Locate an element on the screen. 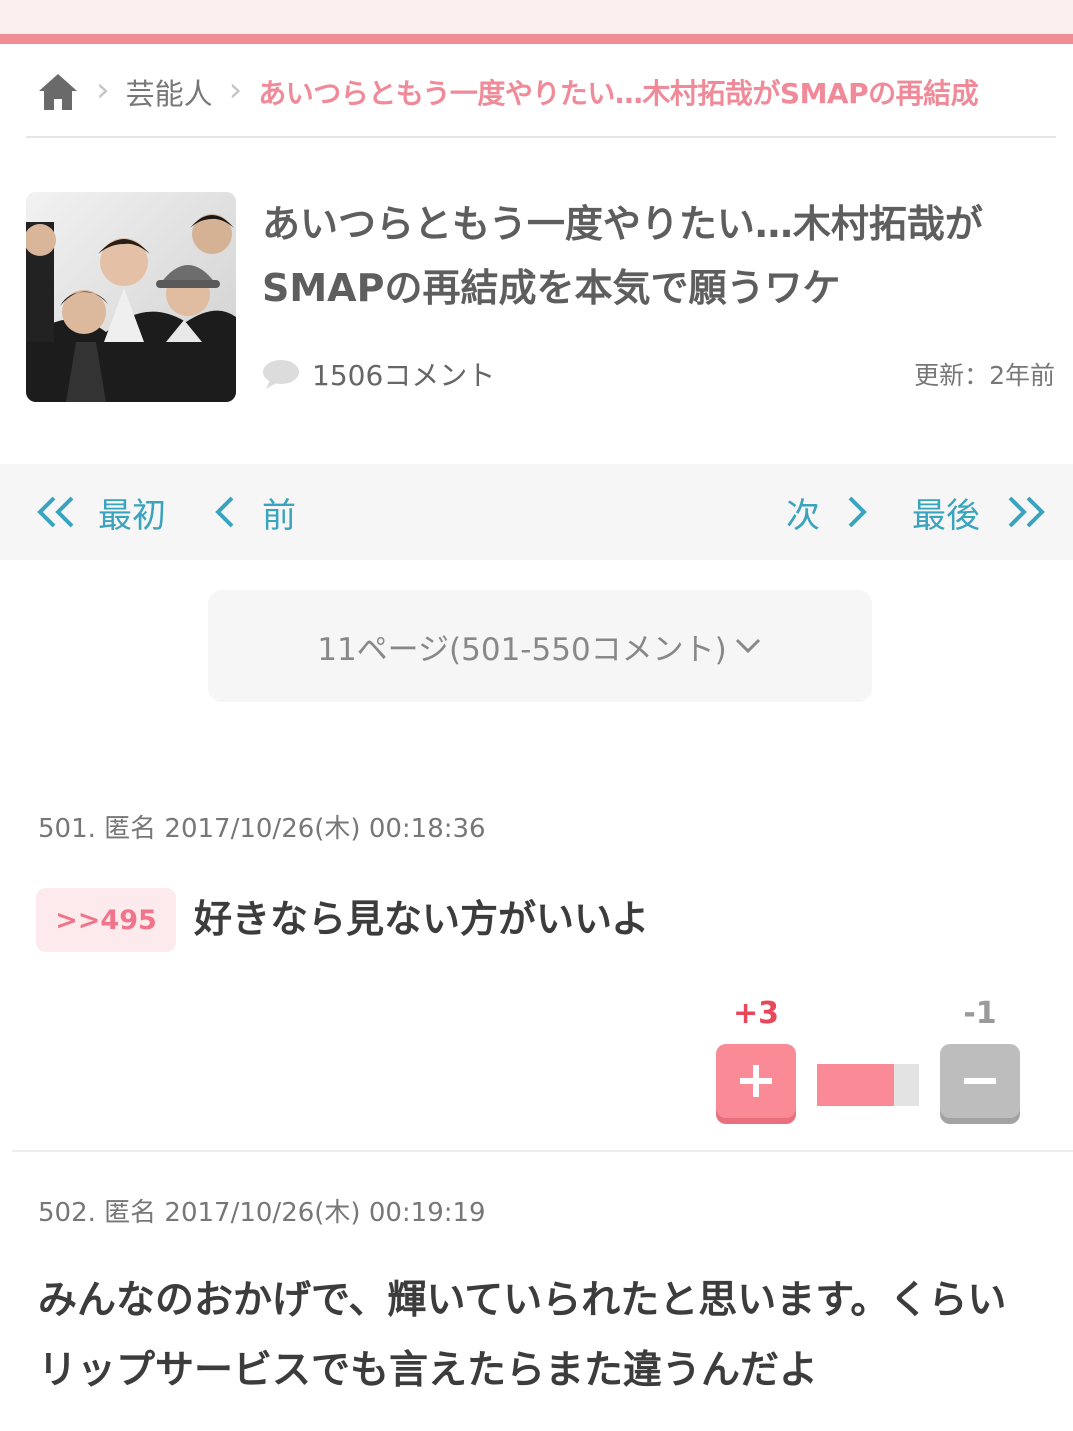  comment-header: 502. 匿名 2017/10/26(木) 00:19:19 is located at coordinates (262, 1213).